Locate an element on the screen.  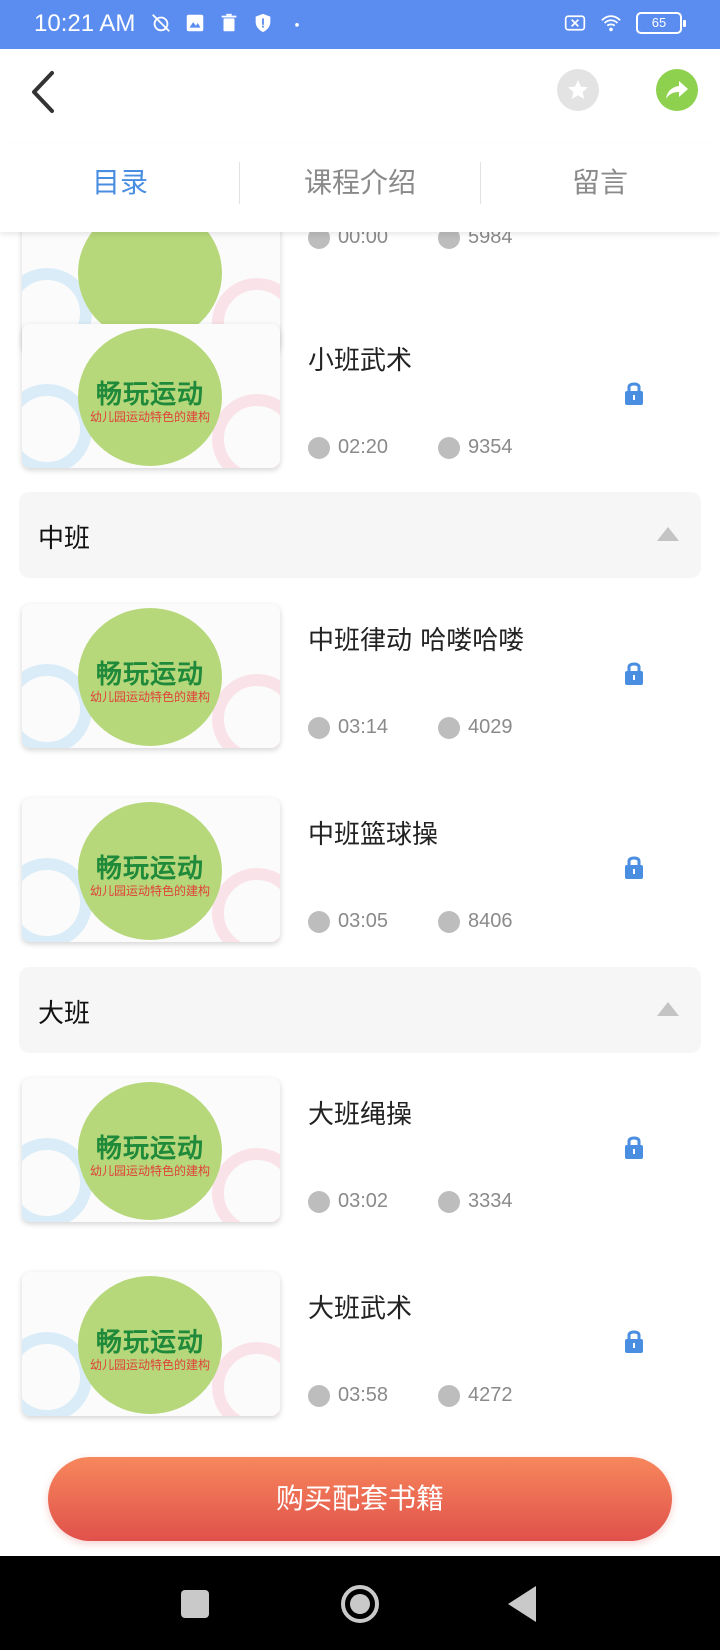
duration: 00:00 is located at coordinates (348, 240).